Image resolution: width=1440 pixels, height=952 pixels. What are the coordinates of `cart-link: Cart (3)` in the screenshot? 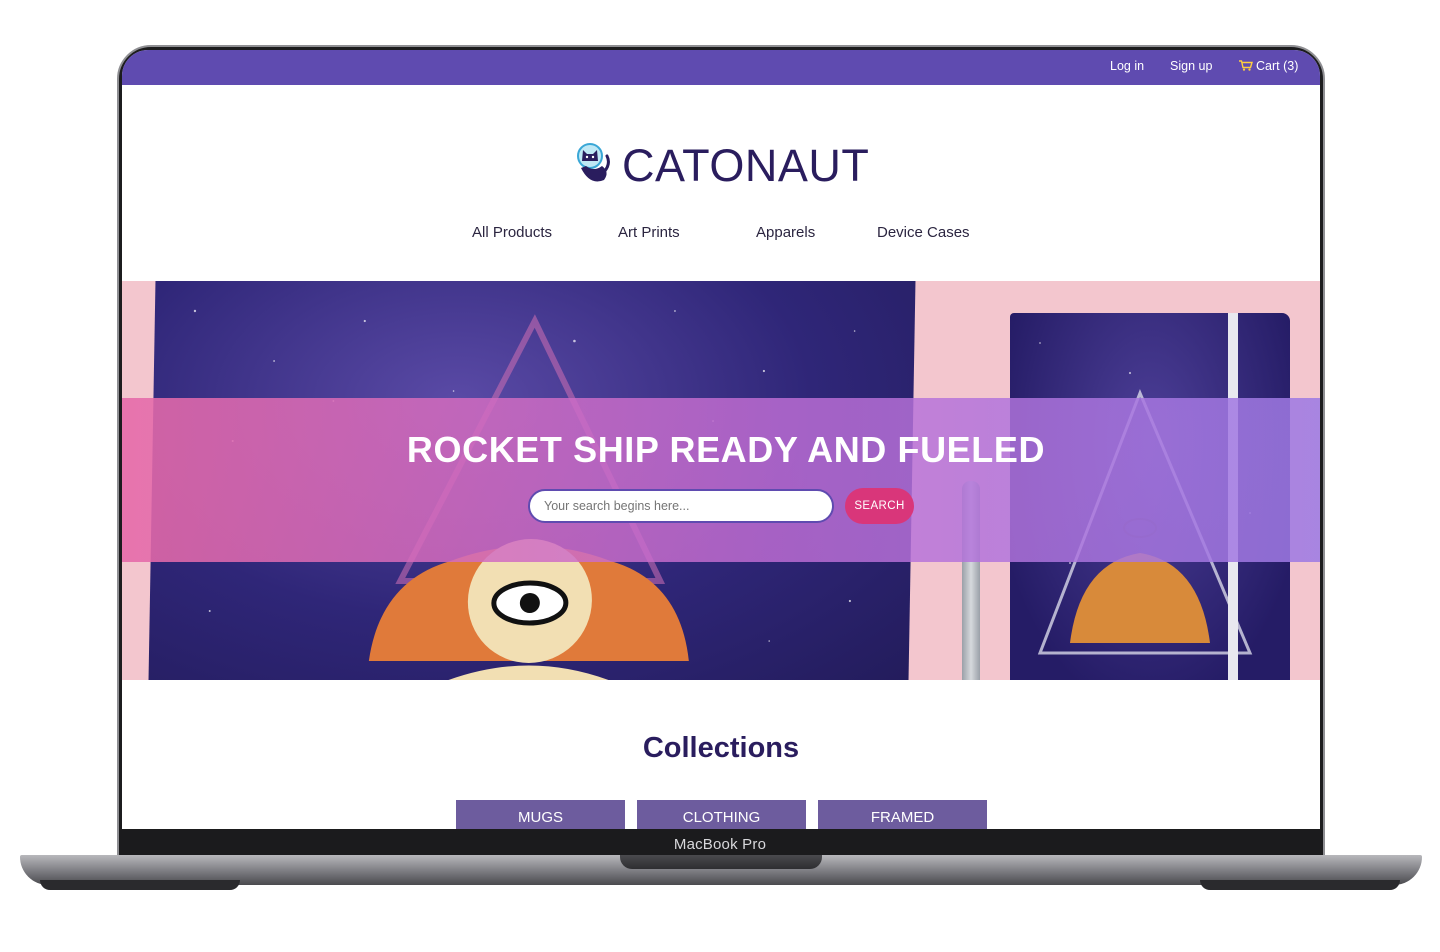 It's located at (1268, 66).